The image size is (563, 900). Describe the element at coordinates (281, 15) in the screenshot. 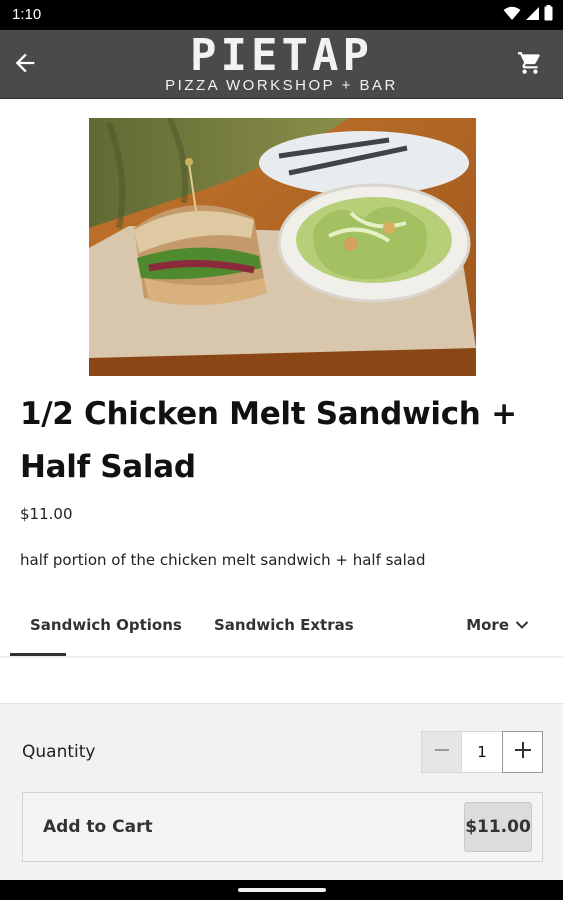

I see `status-bar: 1:10` at that location.